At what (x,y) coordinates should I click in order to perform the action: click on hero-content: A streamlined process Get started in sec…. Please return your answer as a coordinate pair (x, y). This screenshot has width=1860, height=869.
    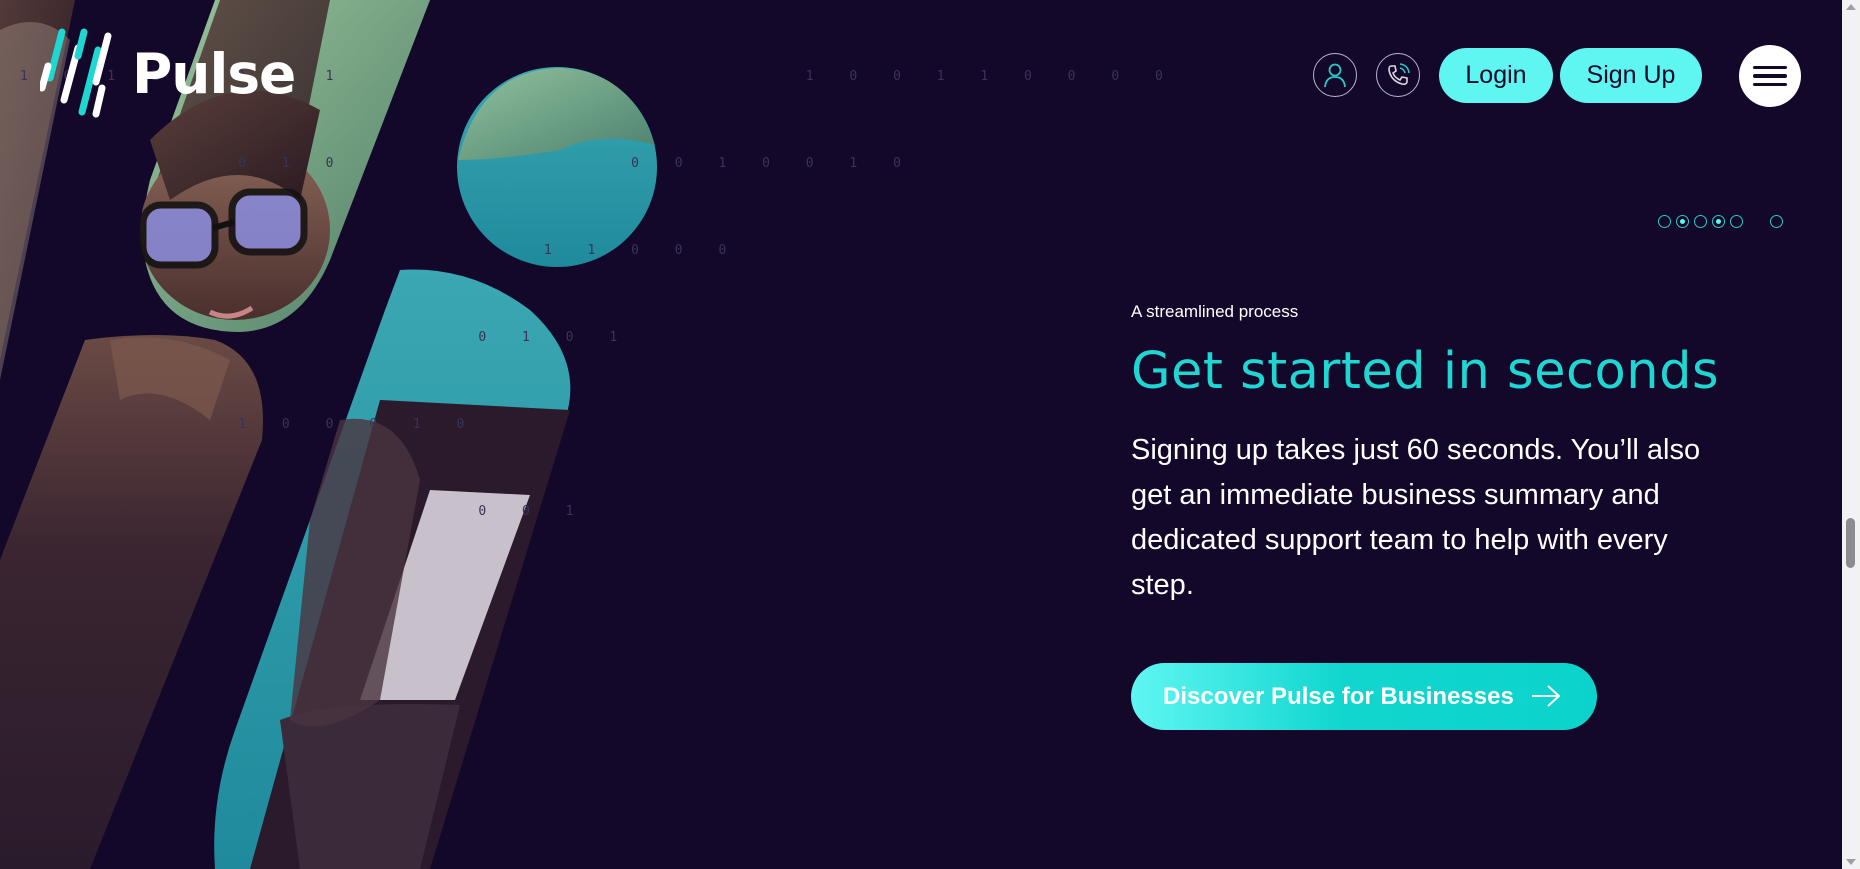
    Looking at the image, I should click on (1441, 455).